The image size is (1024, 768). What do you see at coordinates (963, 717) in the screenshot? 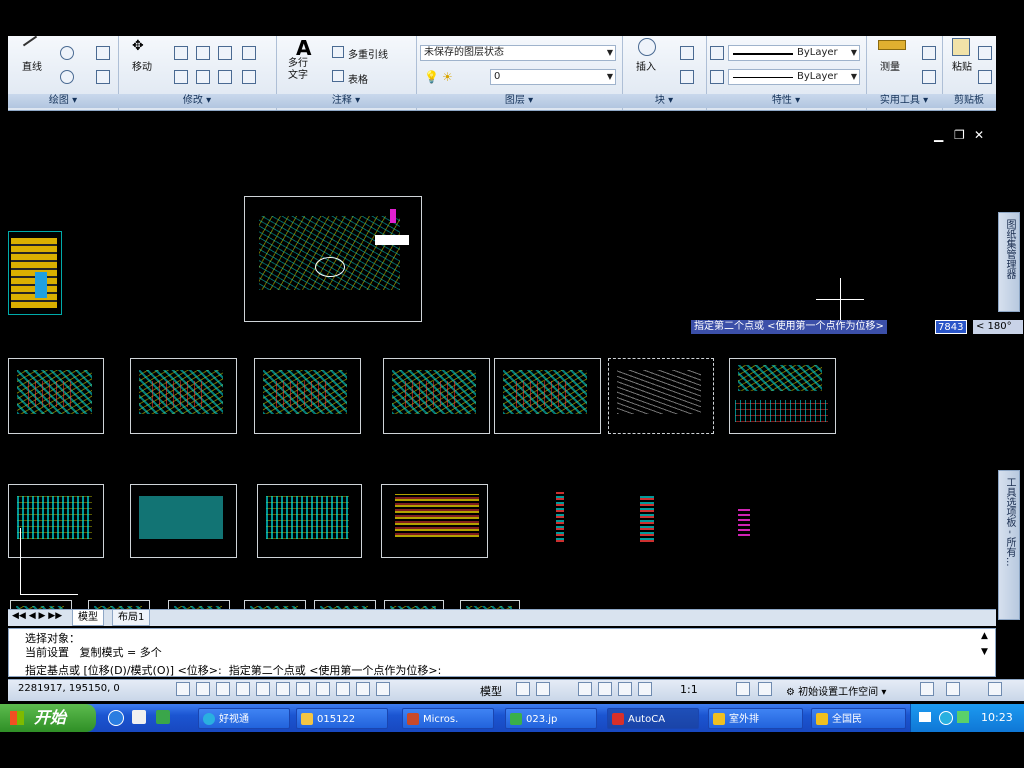
I see `volume-icon` at bounding box center [963, 717].